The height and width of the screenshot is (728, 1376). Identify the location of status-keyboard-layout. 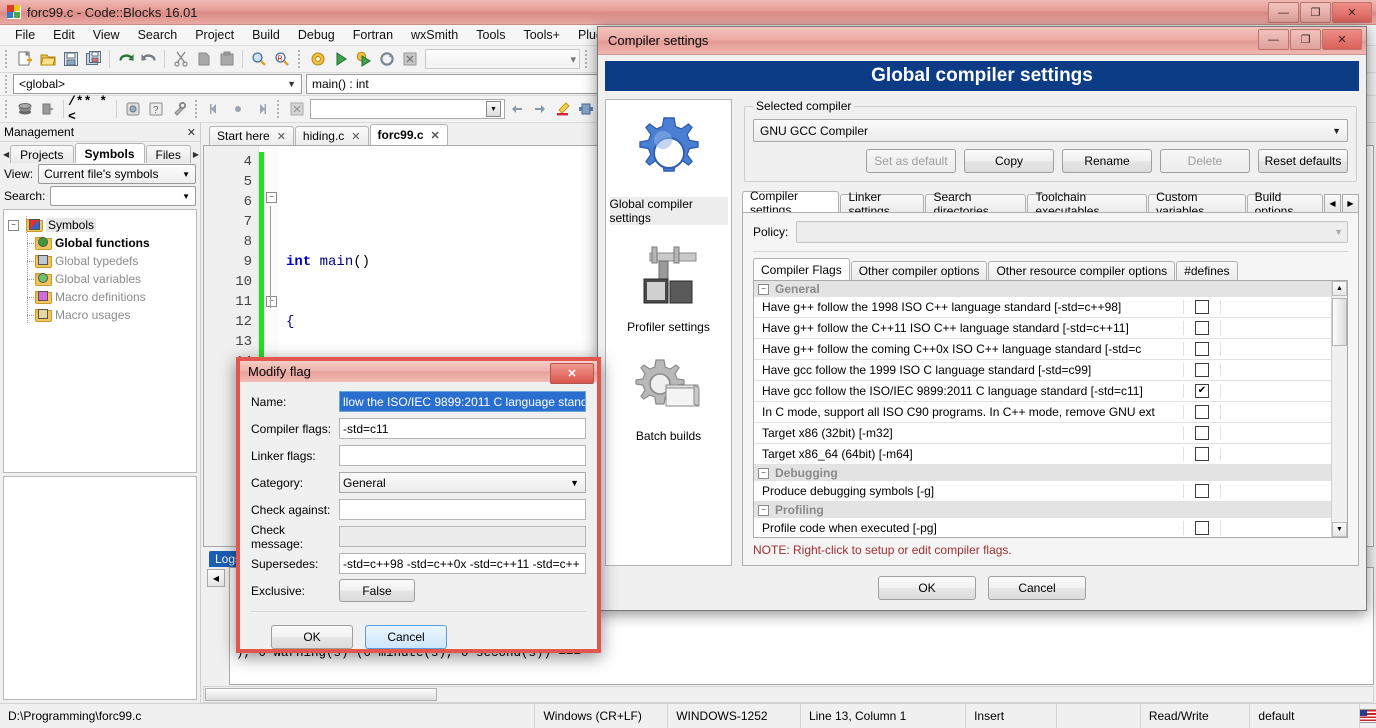
(1368, 716).